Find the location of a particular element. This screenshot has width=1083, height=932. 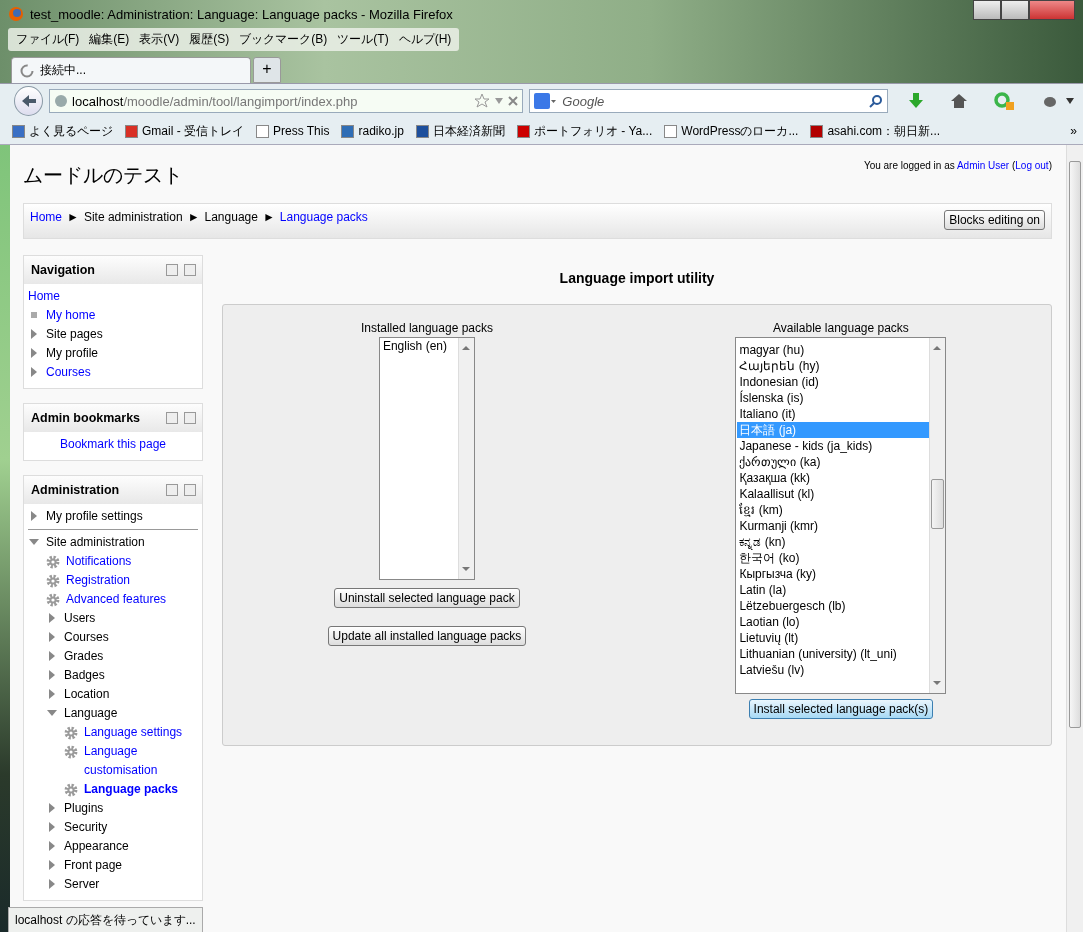

bookmark-link: 日本経済新聞 is located at coordinates (460, 131).